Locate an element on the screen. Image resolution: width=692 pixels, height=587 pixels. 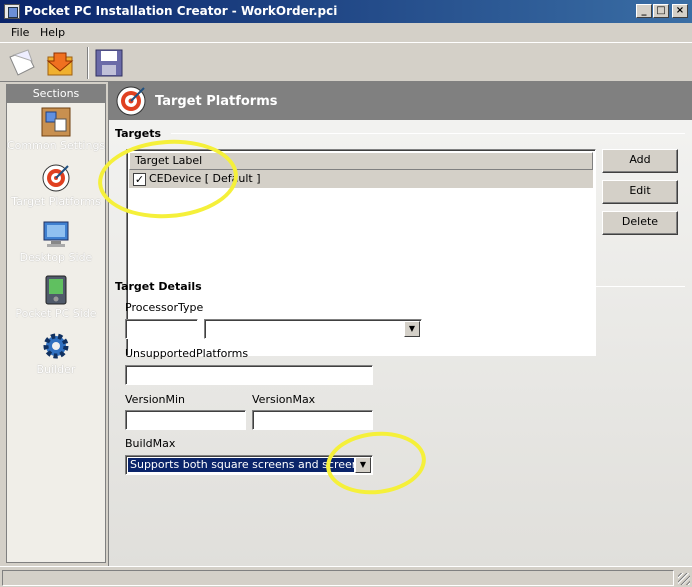
new-button is located at coordinates (23, 63).